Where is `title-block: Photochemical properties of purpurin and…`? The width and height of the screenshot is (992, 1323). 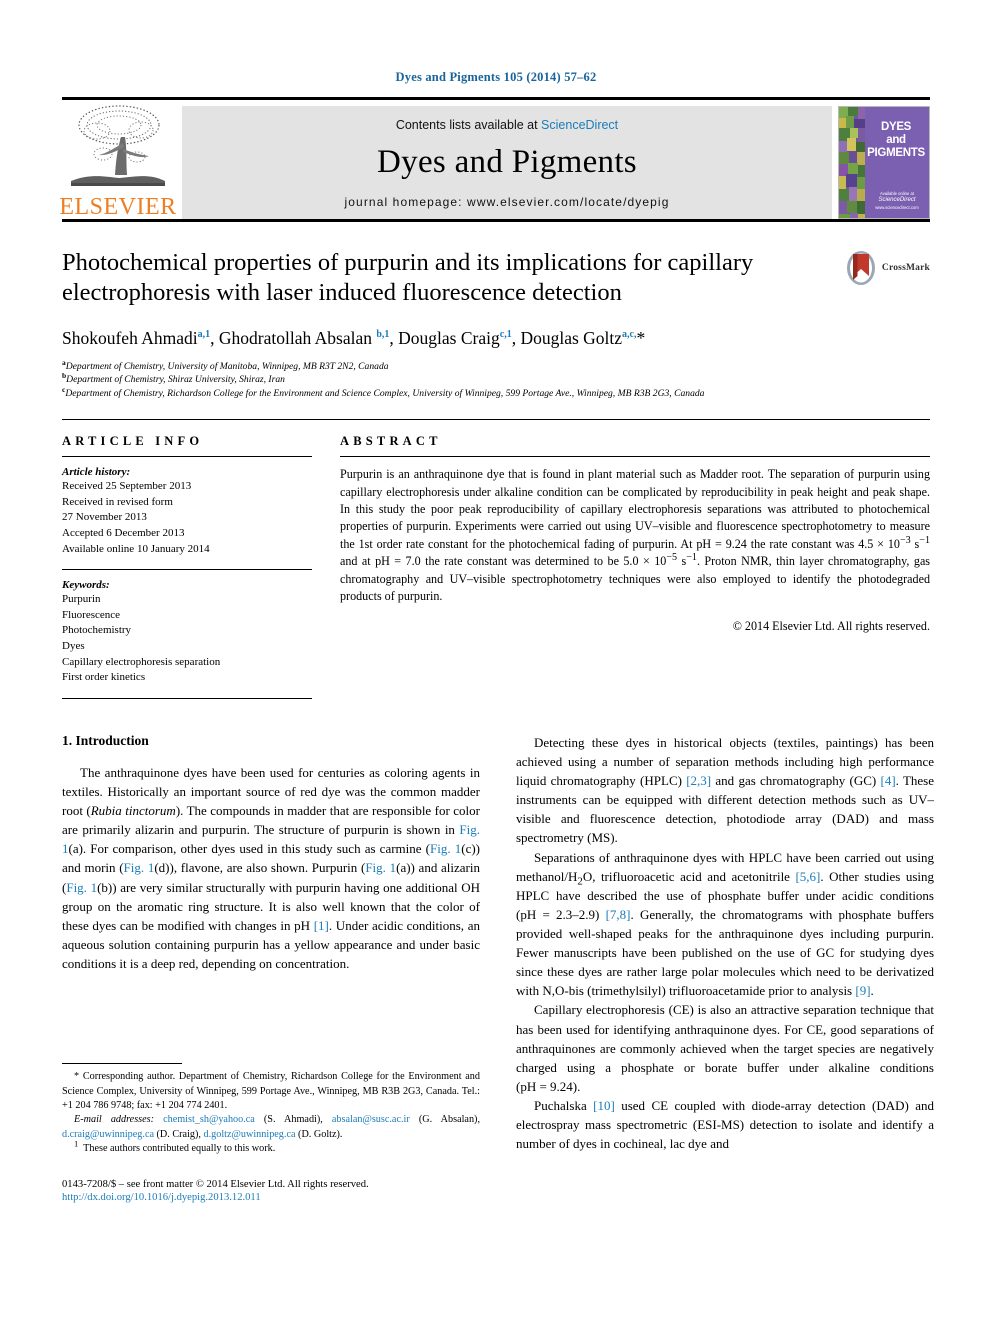
title-block: Photochemical properties of purpurin and… is located at coordinates (496, 324).